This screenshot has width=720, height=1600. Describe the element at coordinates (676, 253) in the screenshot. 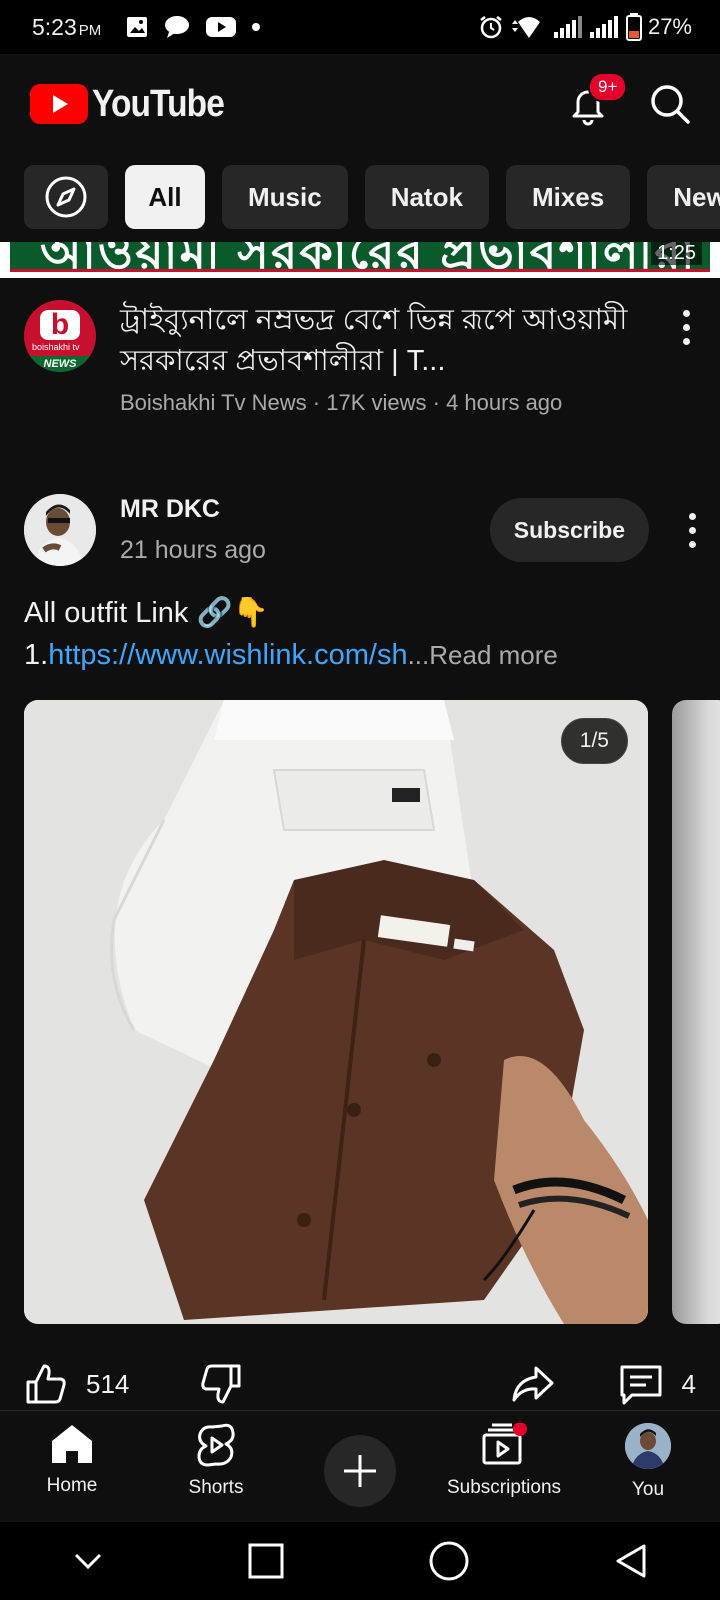

I see `video-duration: 1:25` at that location.